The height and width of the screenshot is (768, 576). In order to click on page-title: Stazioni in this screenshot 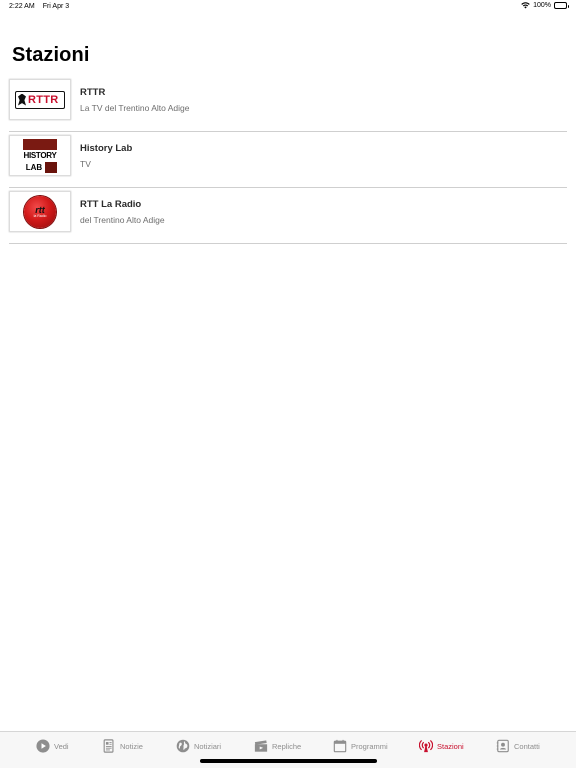, I will do `click(51, 55)`.